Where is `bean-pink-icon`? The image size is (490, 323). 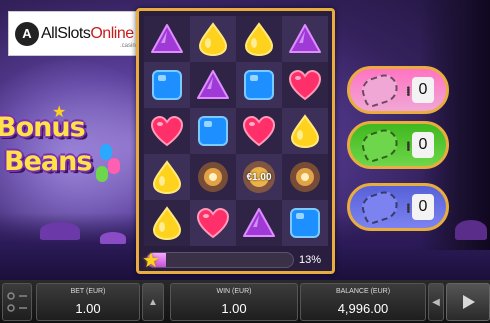
bean-pink-icon is located at coordinates (380, 90).